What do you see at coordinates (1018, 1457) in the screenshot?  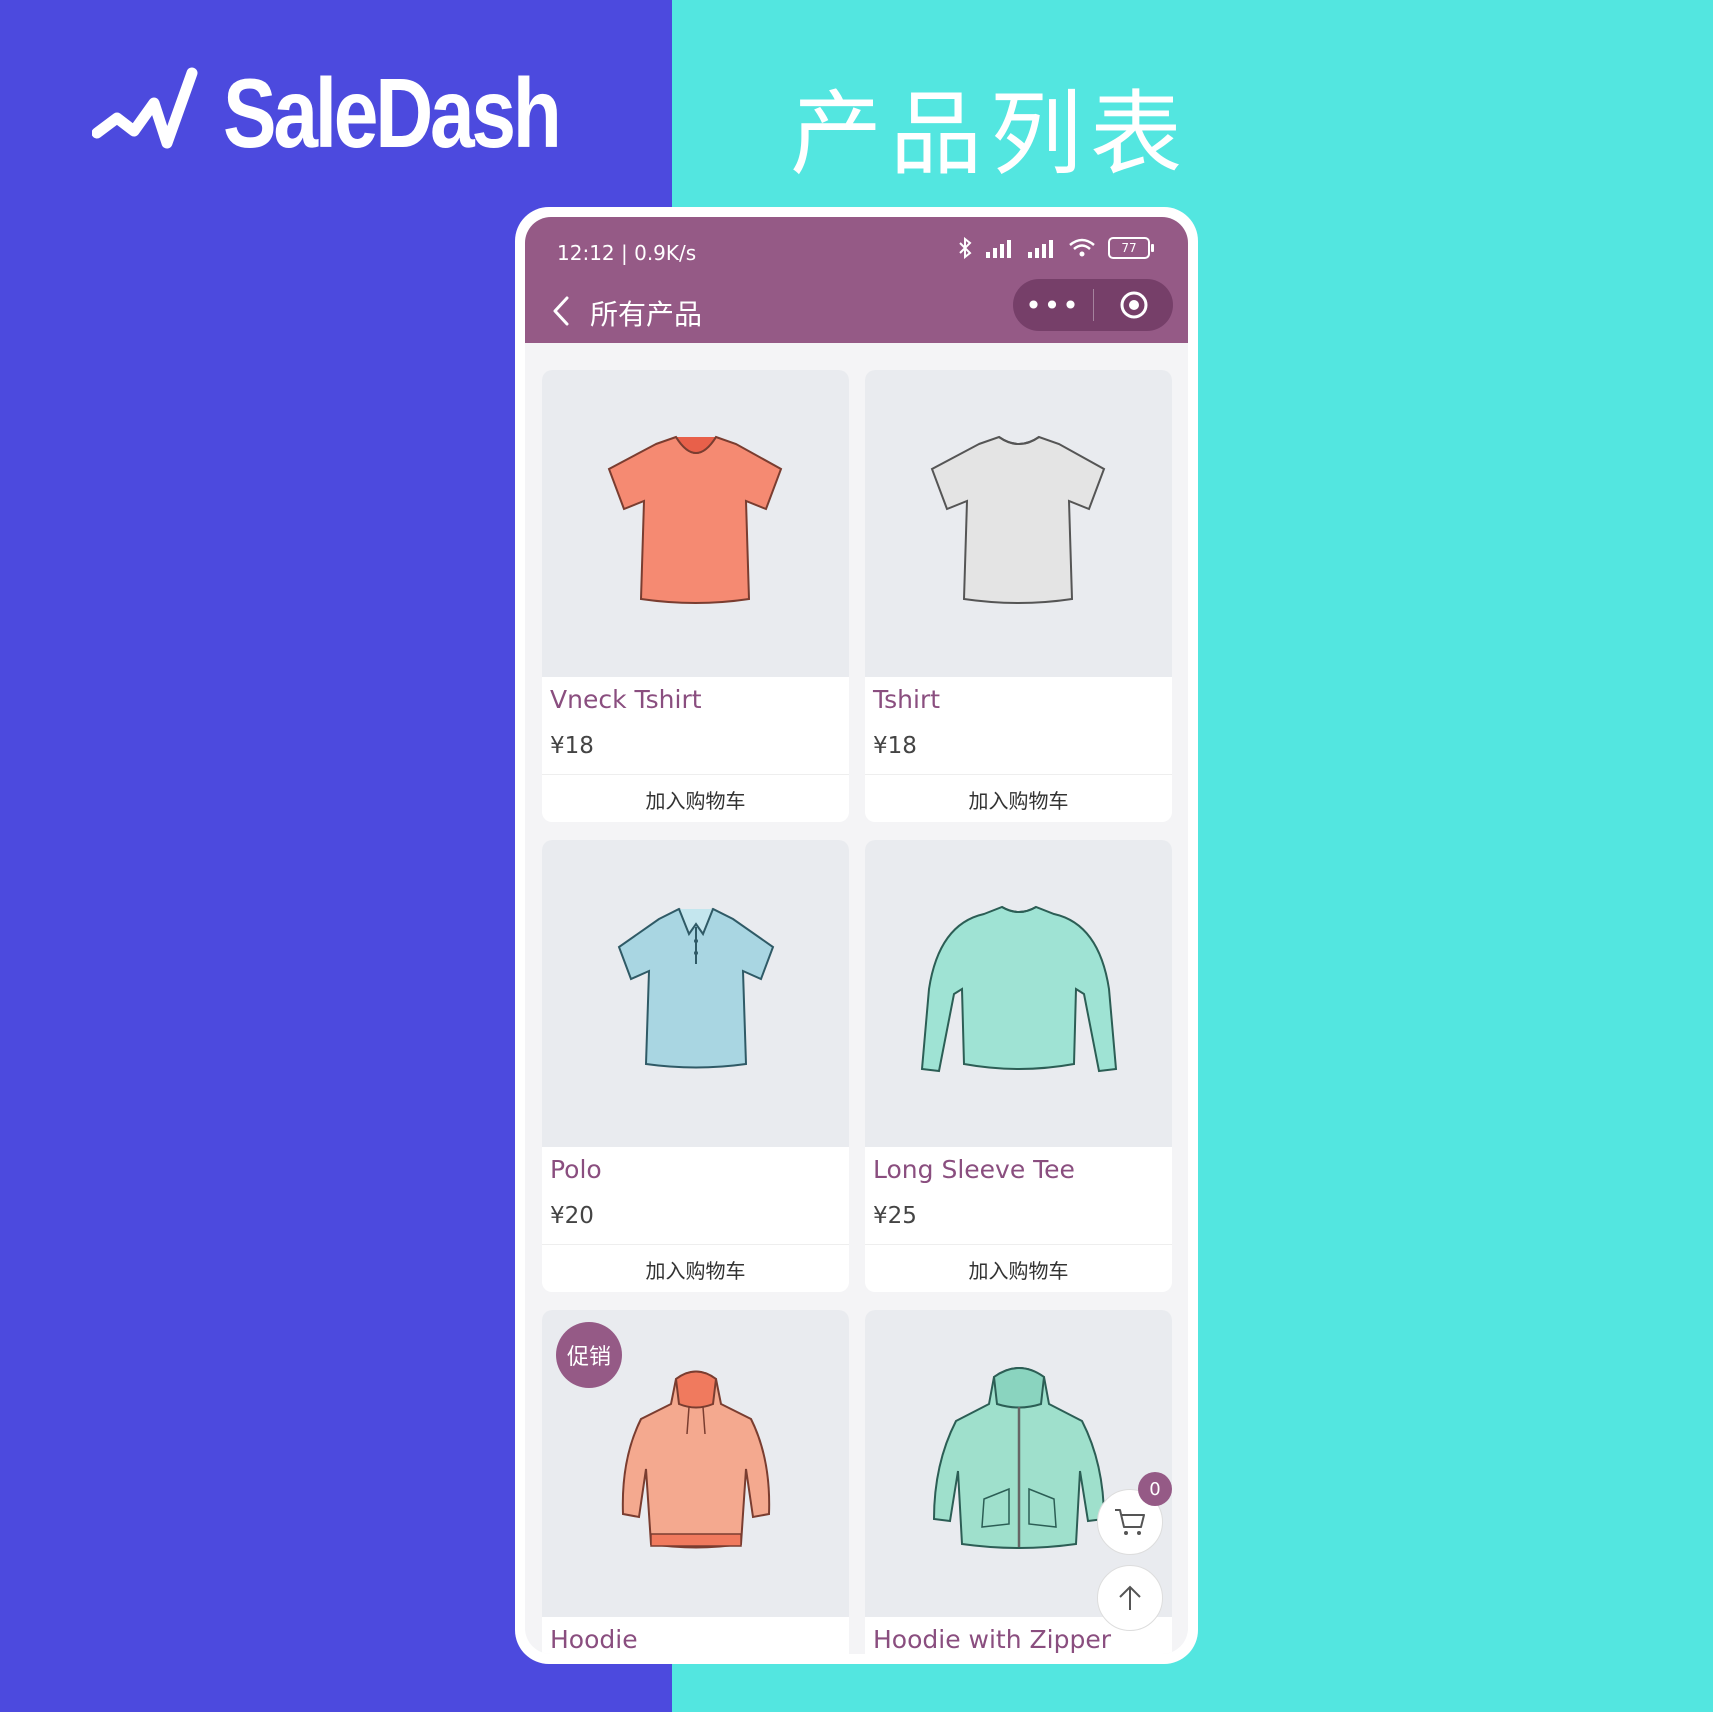 I see `zip-hoodie-image` at bounding box center [1018, 1457].